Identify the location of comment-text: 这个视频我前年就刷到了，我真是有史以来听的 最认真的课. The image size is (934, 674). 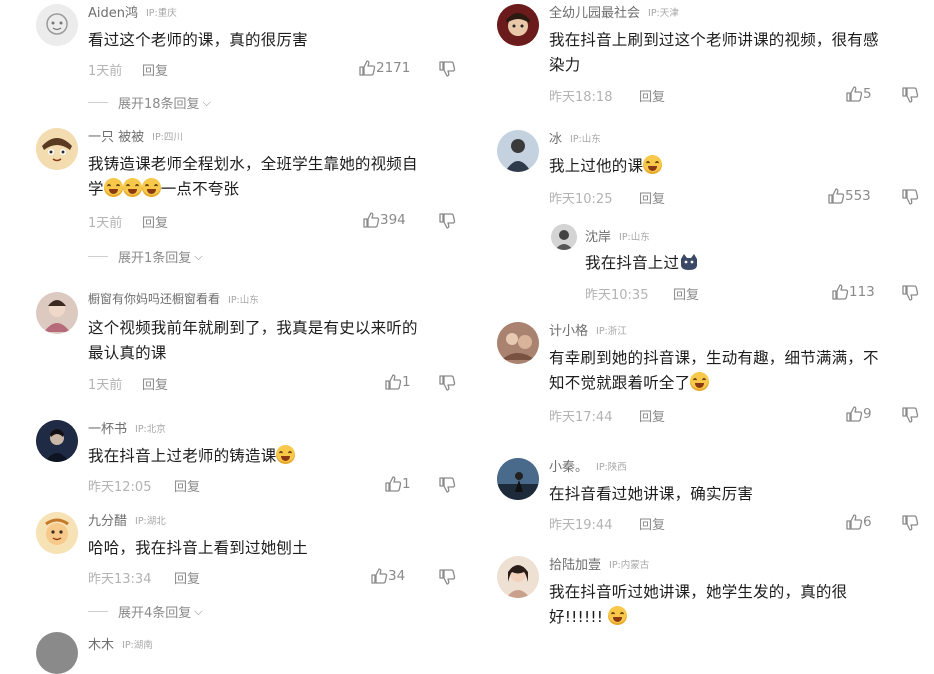
(253, 341).